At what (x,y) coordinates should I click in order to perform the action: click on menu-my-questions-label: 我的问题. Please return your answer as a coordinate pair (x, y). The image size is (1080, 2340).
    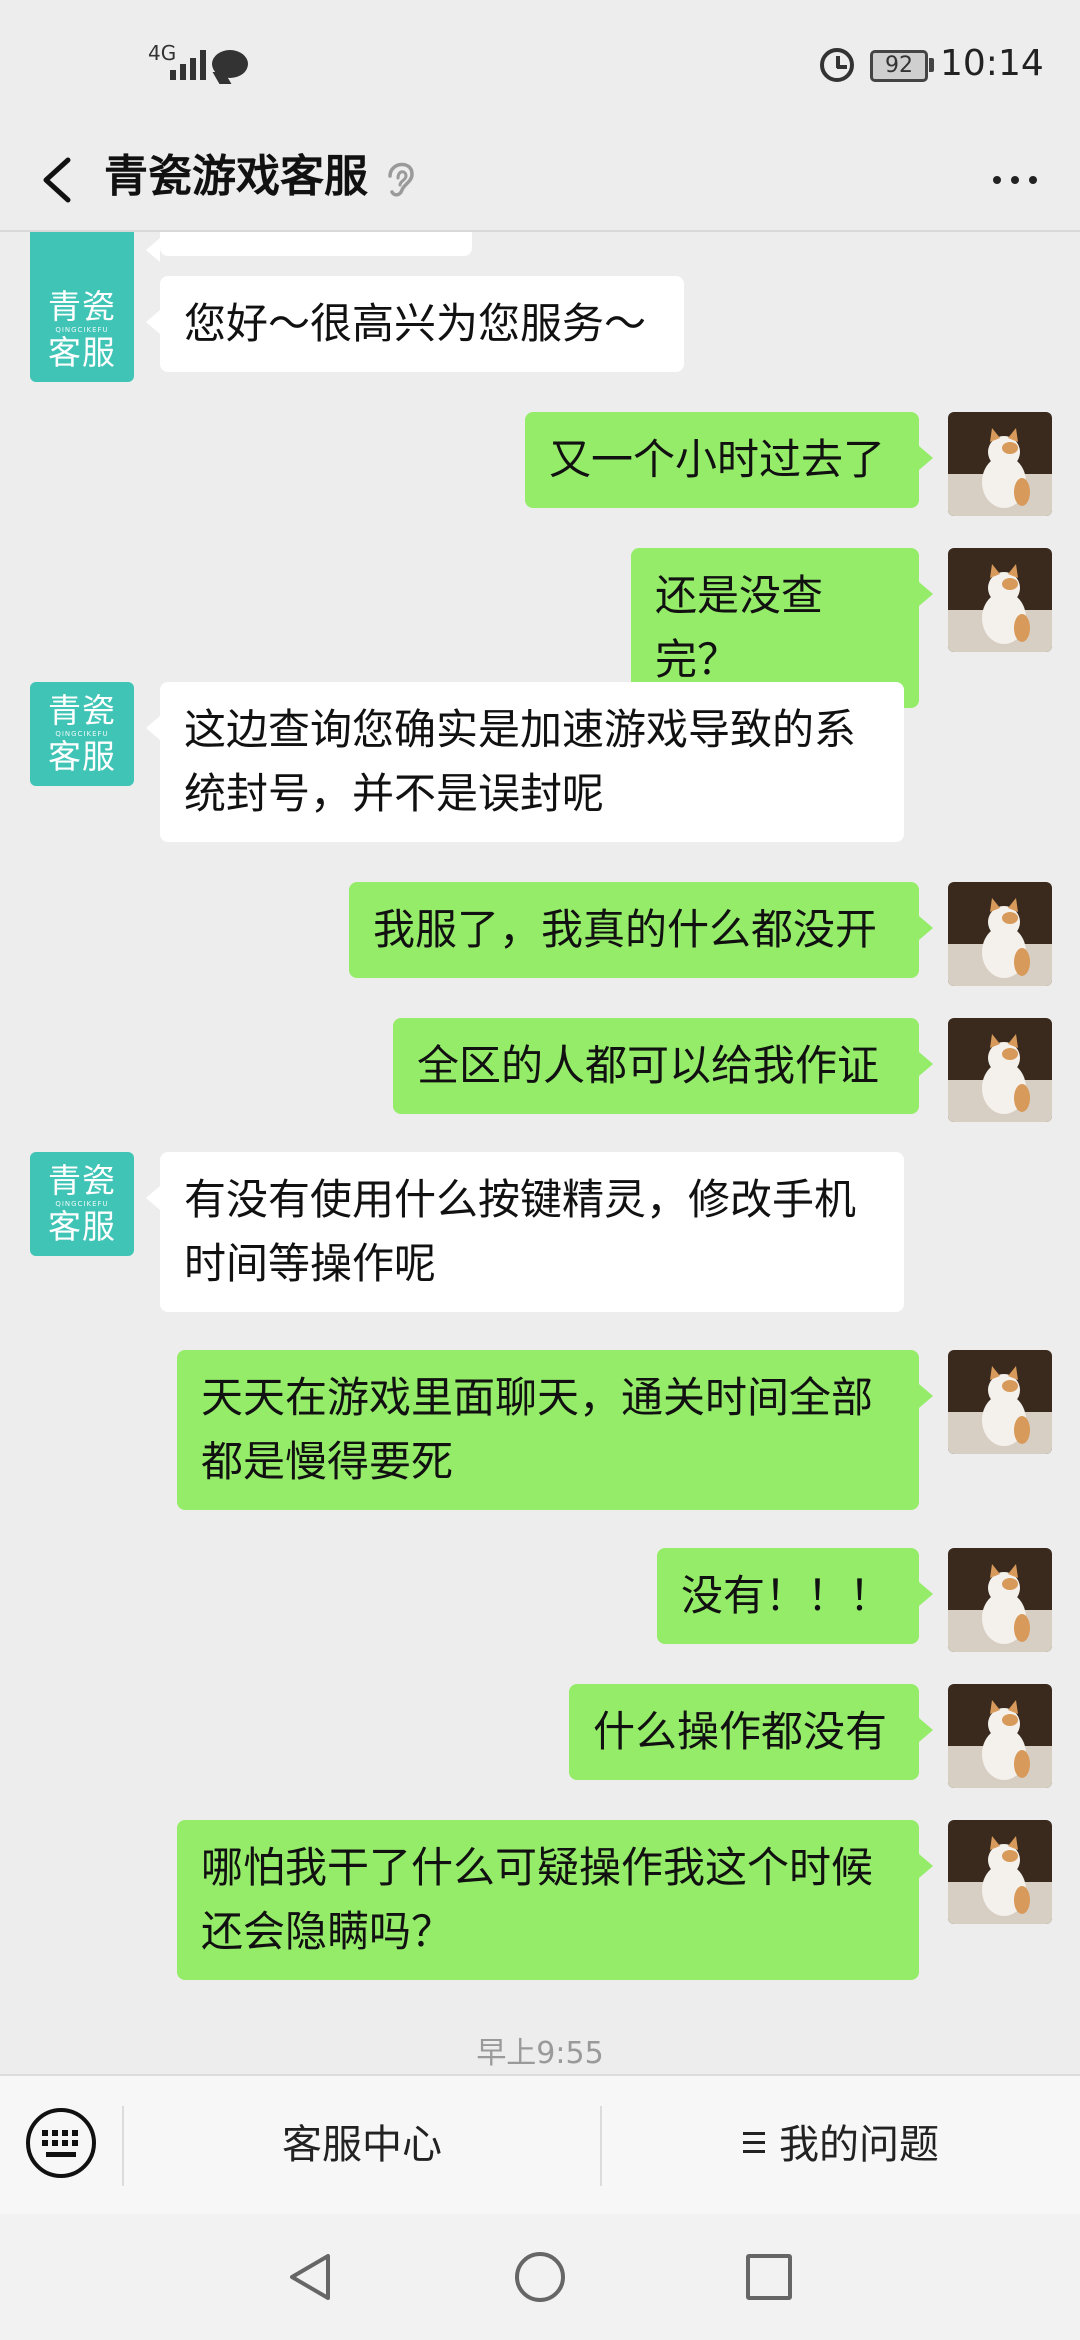
    Looking at the image, I should click on (859, 2145).